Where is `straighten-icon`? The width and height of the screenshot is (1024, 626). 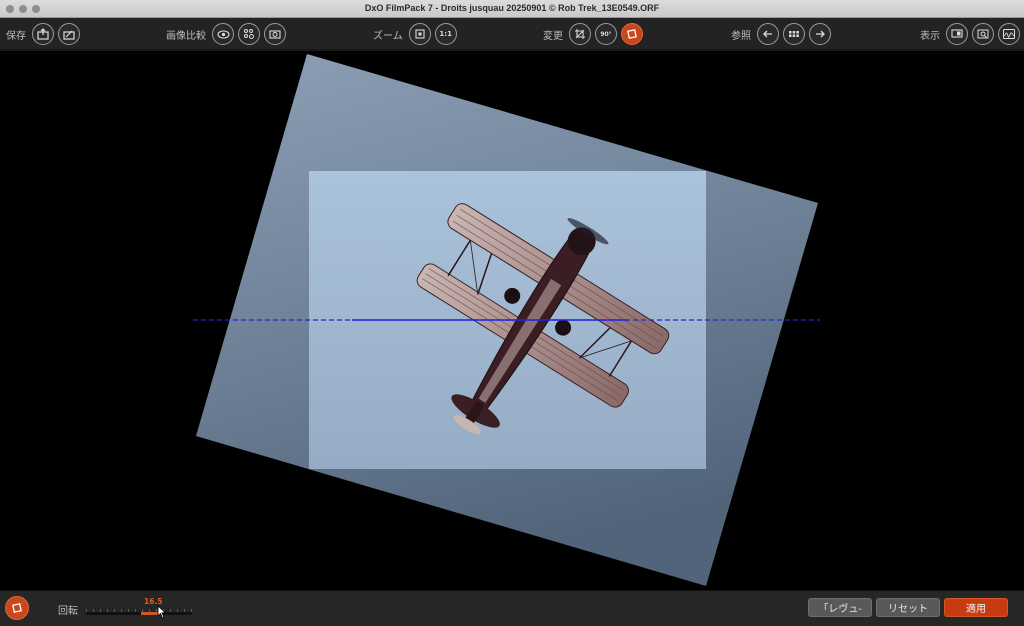
straighten-icon is located at coordinates (632, 34).